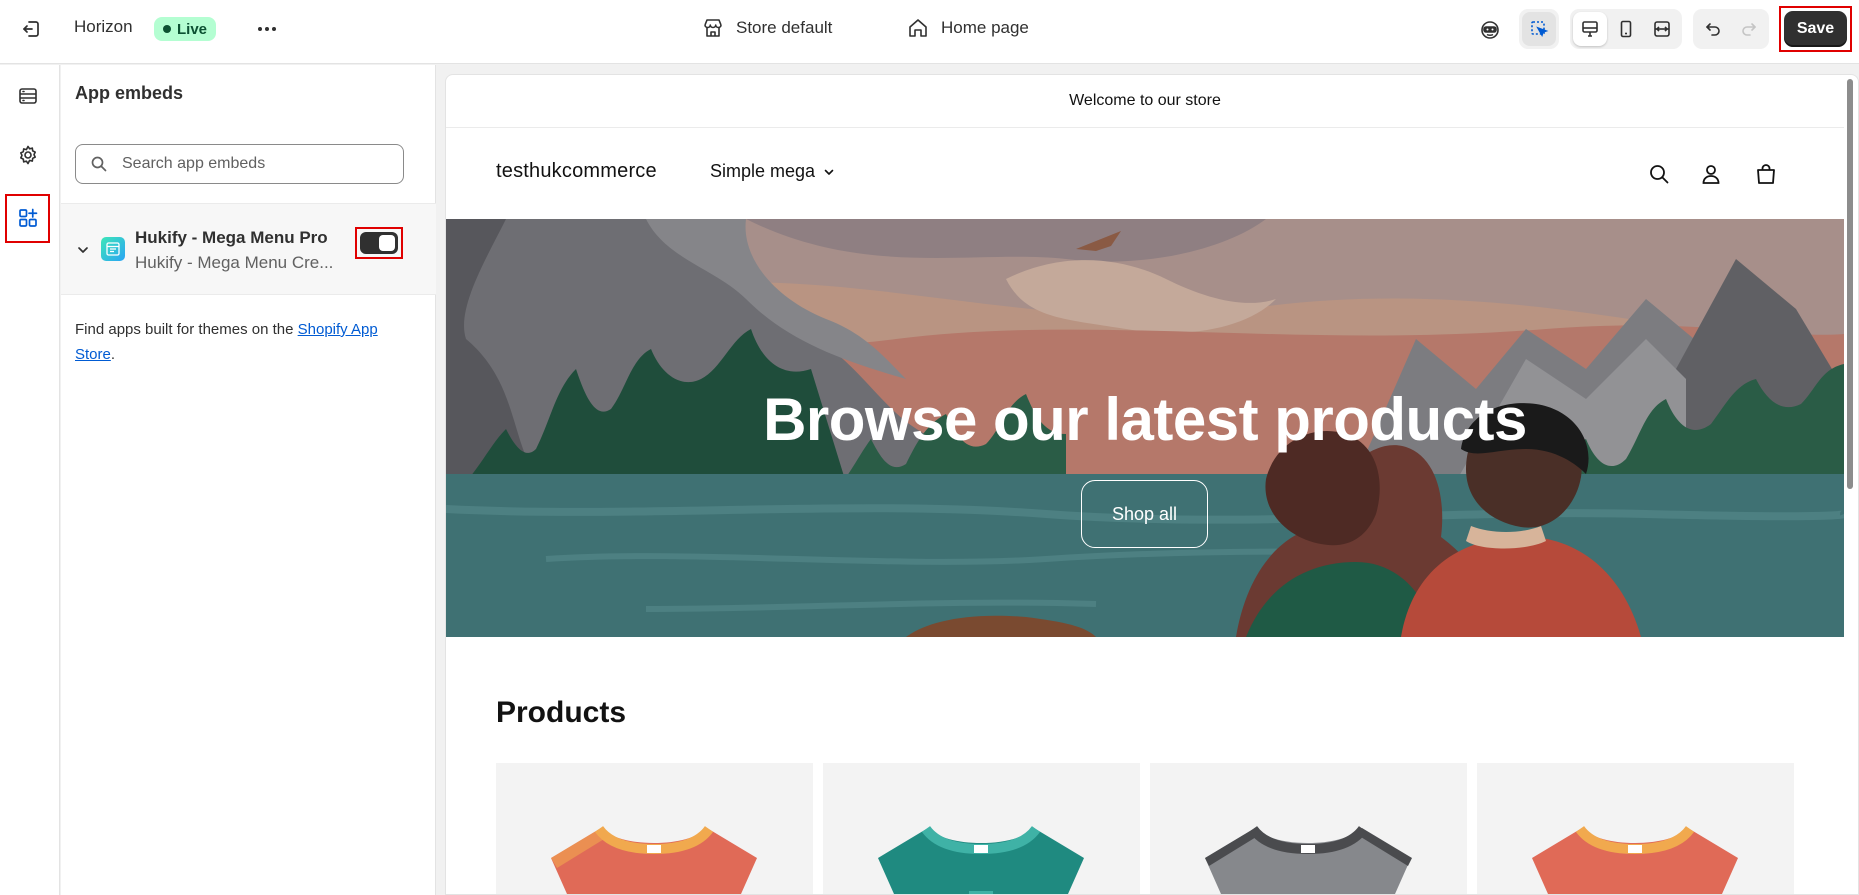 The width and height of the screenshot is (1859, 895). What do you see at coordinates (763, 171) in the screenshot?
I see `nav-label: Simple mega` at bounding box center [763, 171].